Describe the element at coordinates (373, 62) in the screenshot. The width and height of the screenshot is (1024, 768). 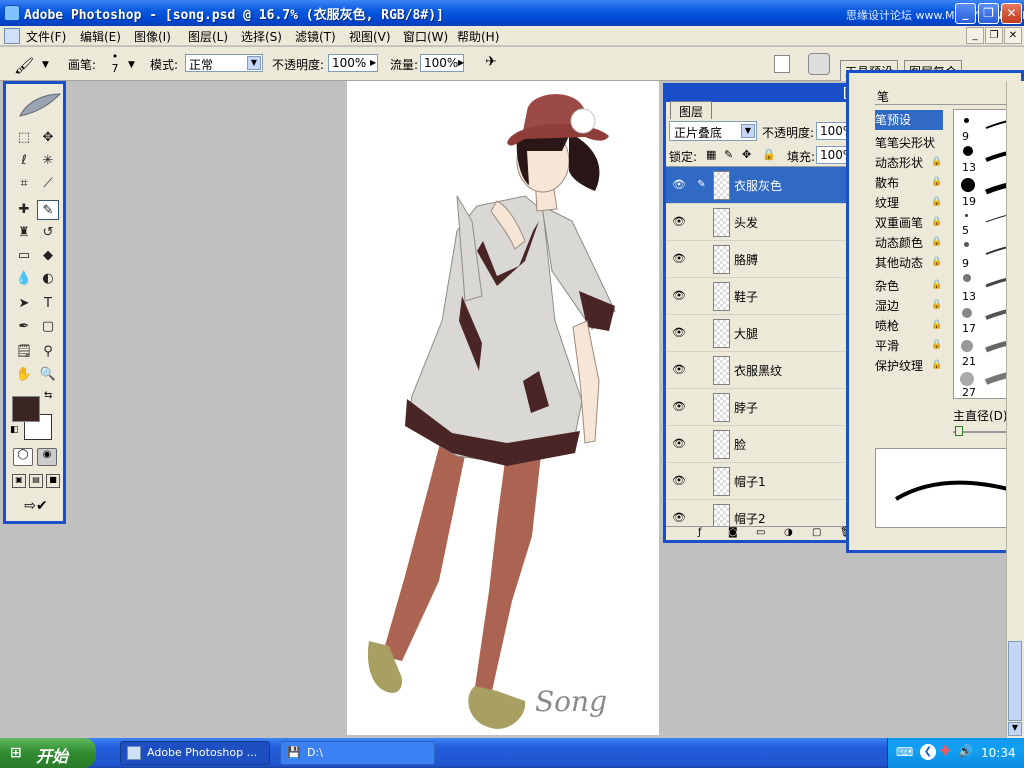
I see `opacity-arrow-icon: ▶` at that location.